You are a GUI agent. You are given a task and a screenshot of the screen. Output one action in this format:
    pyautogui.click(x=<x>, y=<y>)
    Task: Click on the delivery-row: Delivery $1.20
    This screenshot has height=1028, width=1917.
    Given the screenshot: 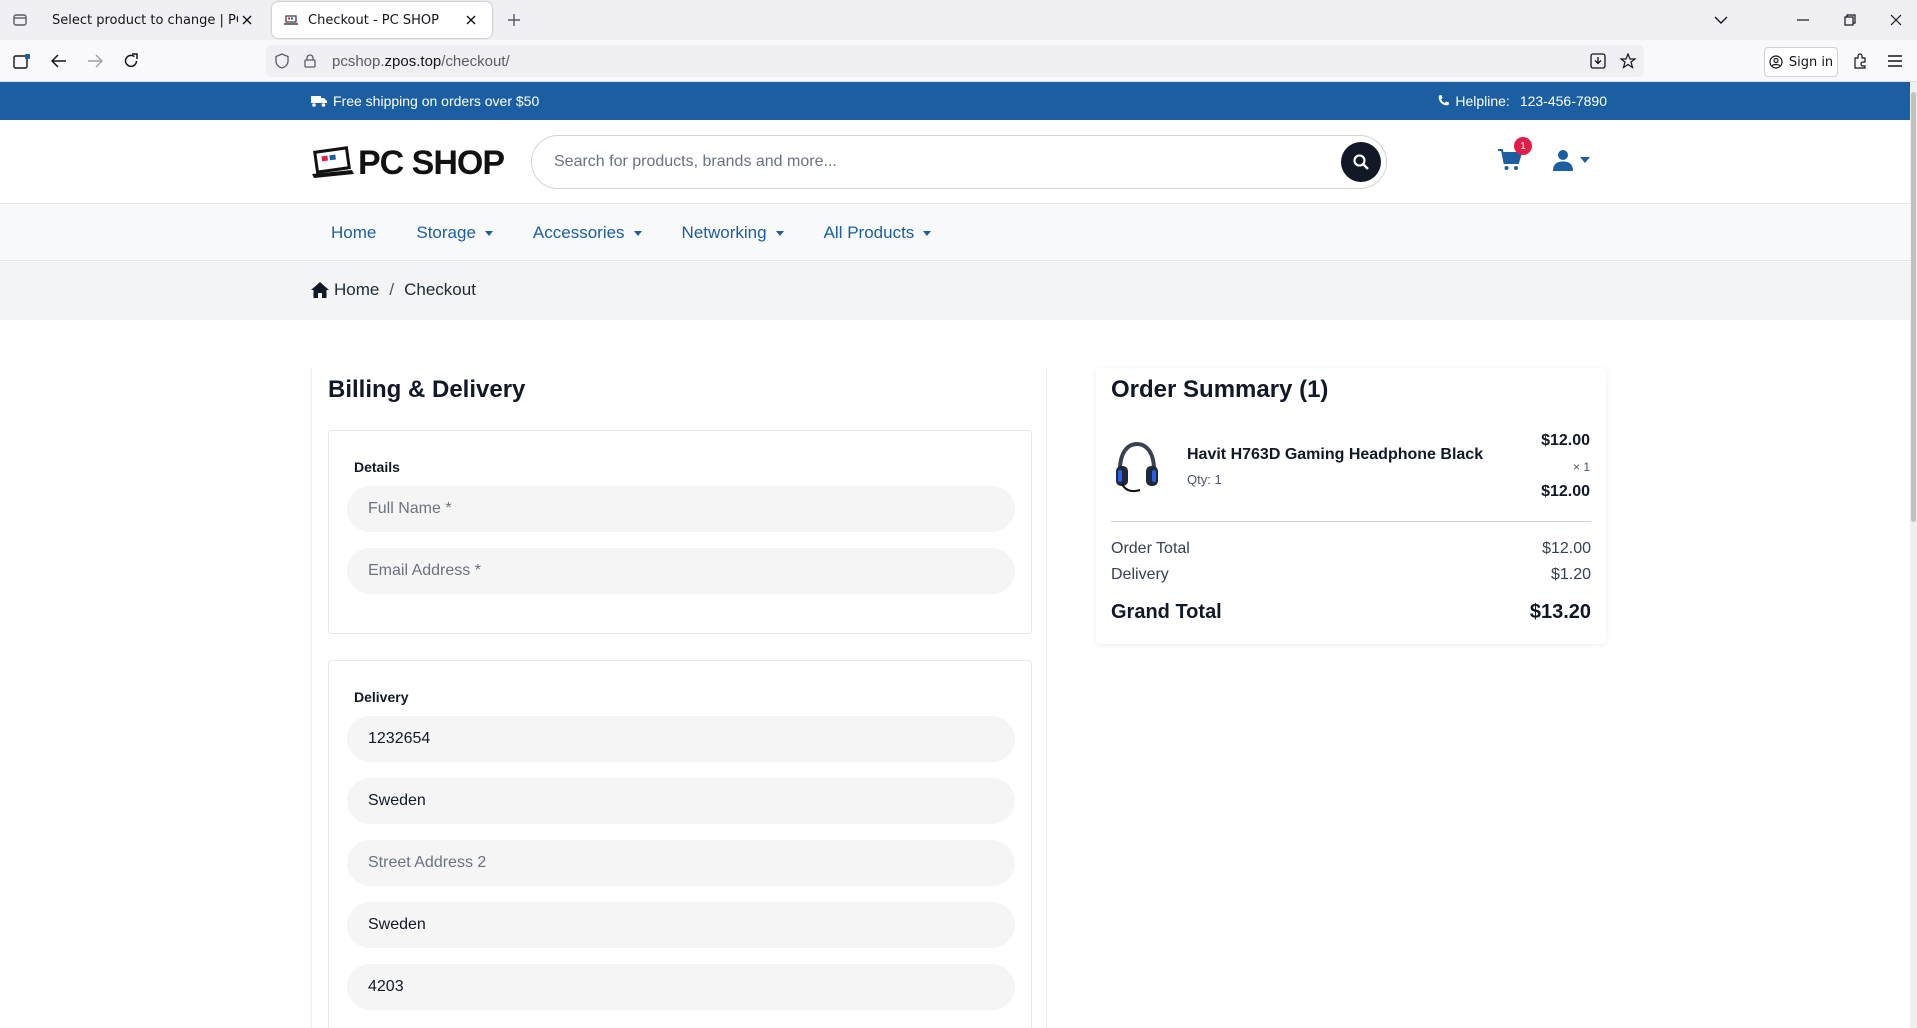 What is the action you would take?
    pyautogui.click(x=1351, y=575)
    